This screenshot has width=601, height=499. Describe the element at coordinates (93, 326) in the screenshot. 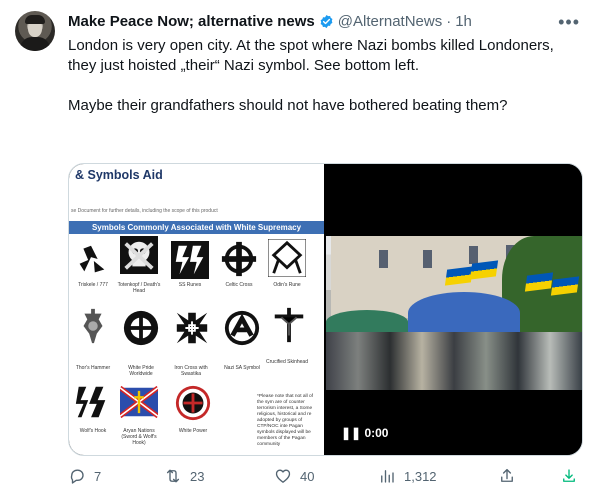

I see `thors-hammer-symbol-icon` at that location.